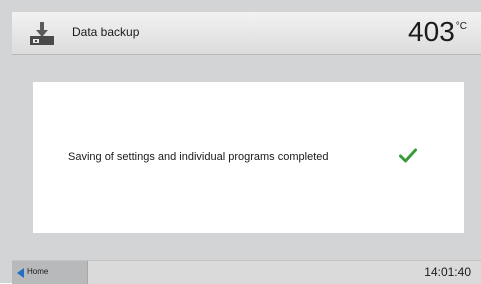  I want to click on data-backup-icon, so click(42, 33).